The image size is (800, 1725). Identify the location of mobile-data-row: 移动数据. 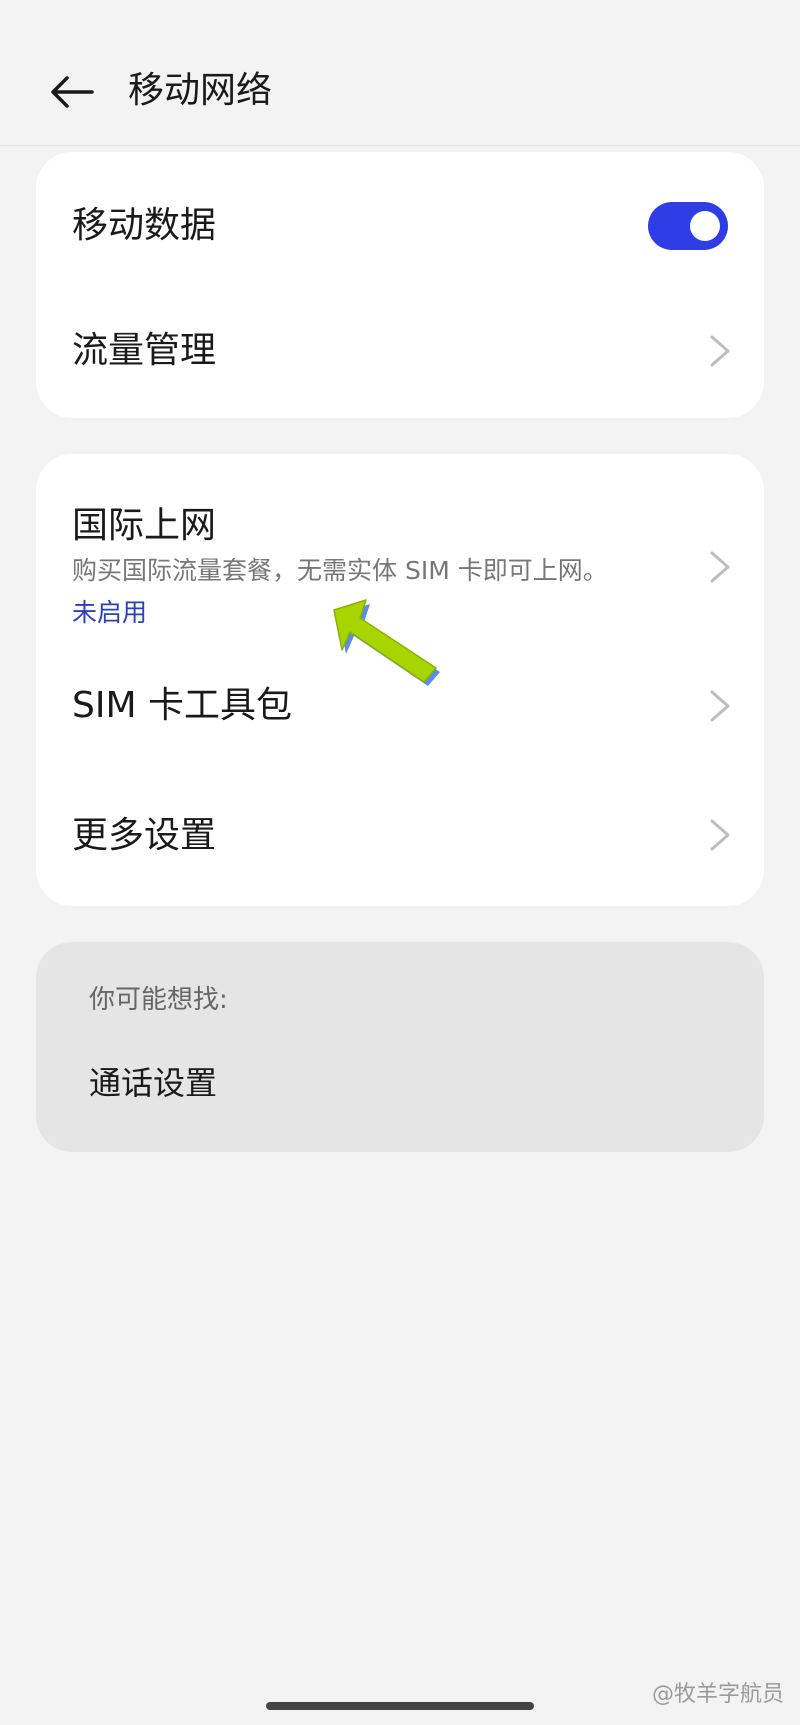
(400, 218).